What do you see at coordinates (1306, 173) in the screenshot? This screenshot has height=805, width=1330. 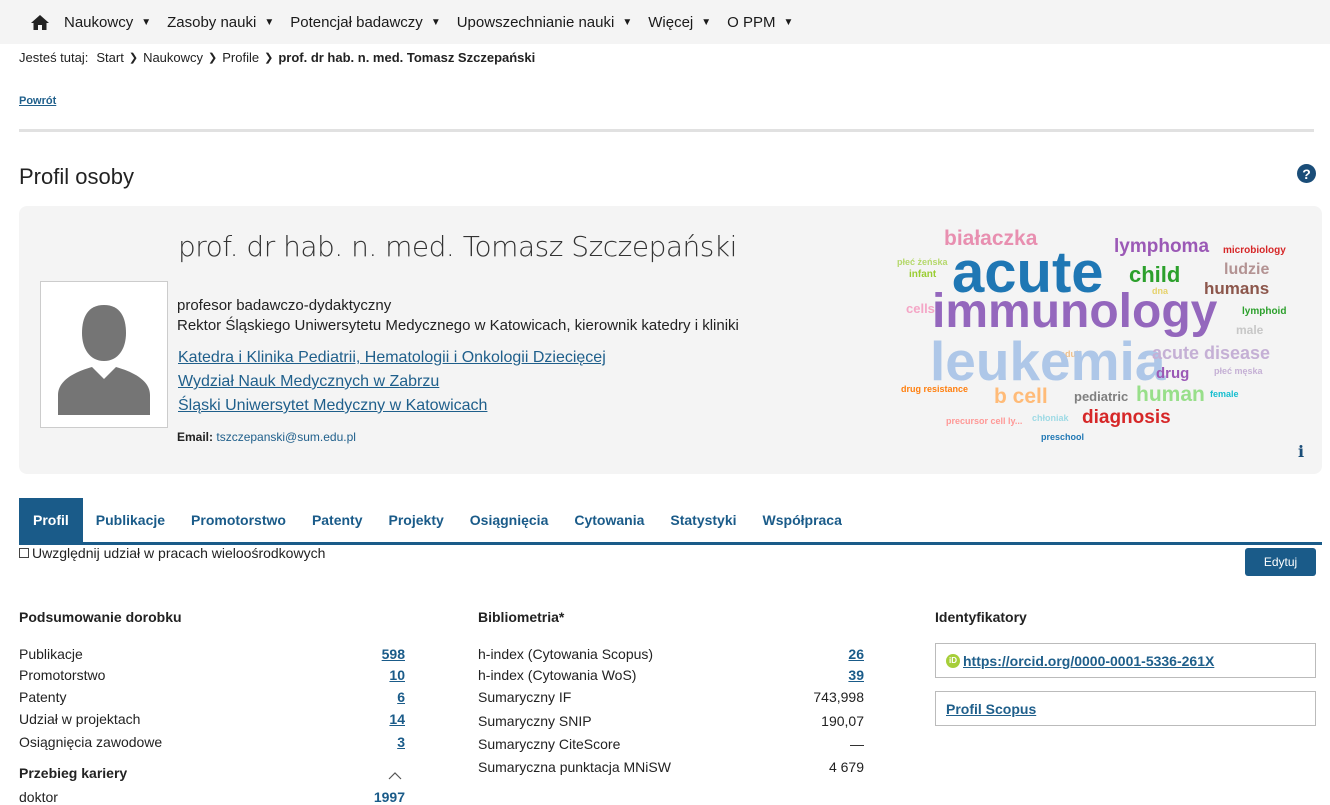 I see `help-icon: ?` at bounding box center [1306, 173].